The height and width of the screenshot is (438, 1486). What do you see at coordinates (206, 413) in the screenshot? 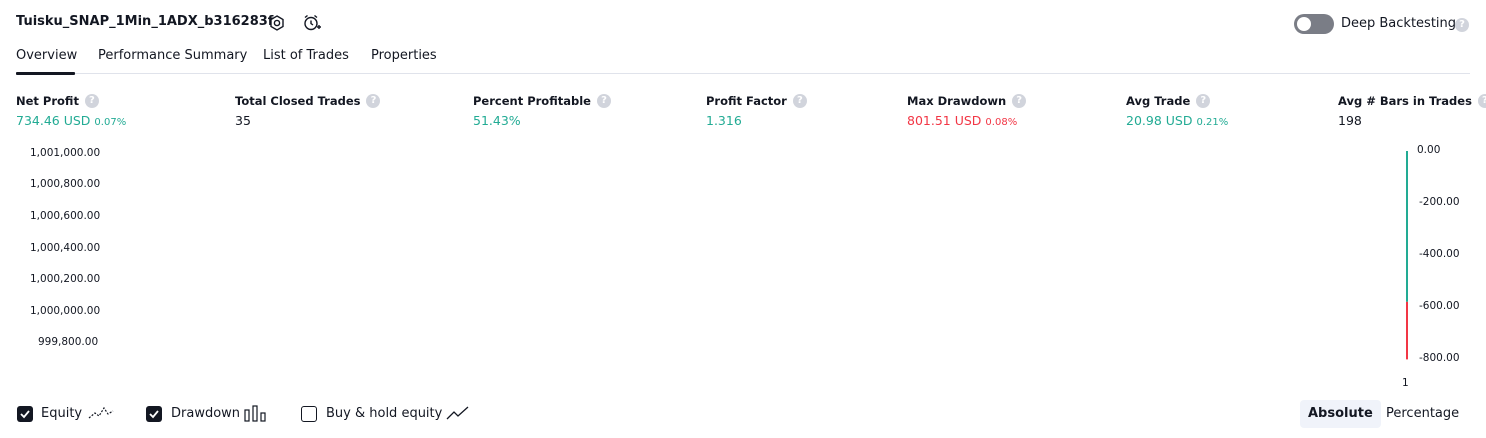
I see `drawdown-label: Drawdown` at bounding box center [206, 413].